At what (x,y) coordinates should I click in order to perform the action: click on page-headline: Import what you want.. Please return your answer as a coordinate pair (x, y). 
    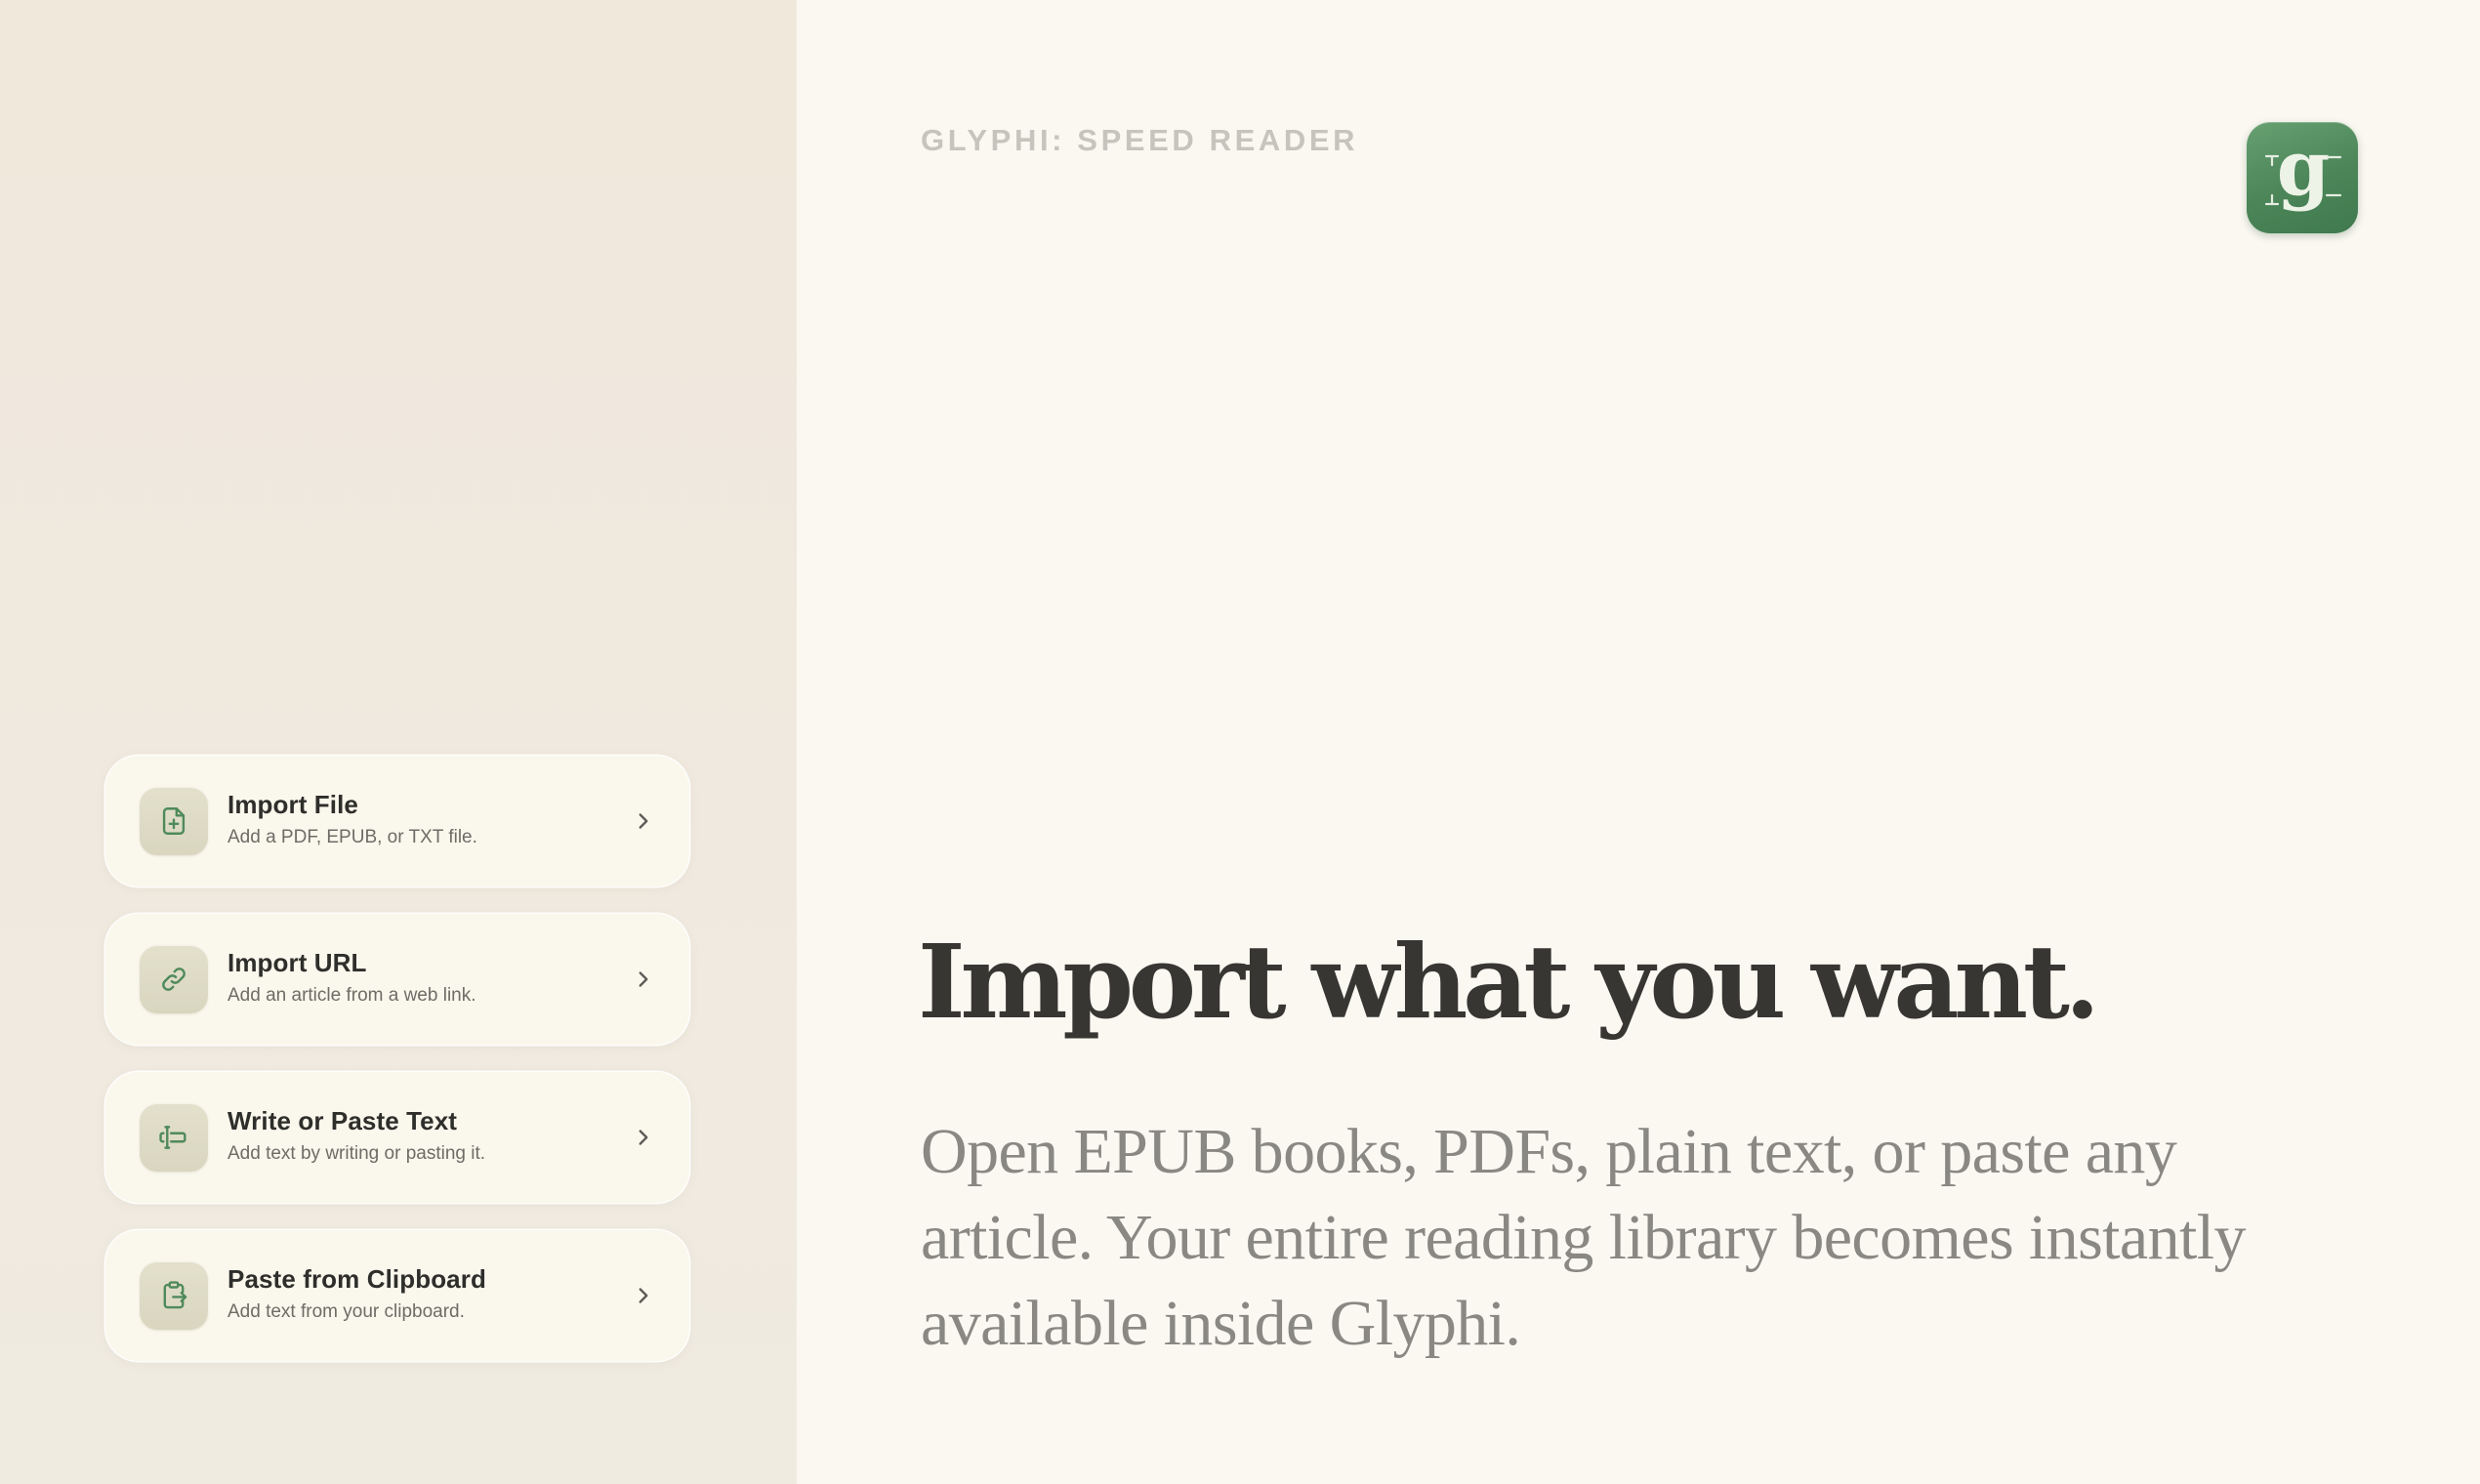
    Looking at the image, I should click on (1509, 982).